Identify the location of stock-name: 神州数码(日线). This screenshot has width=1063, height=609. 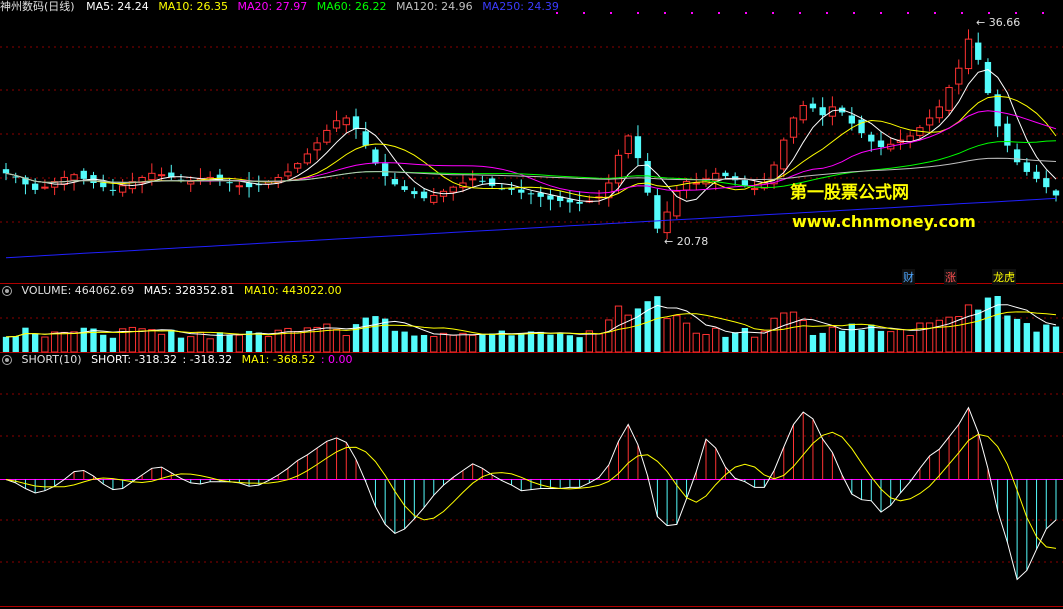
(37, 6).